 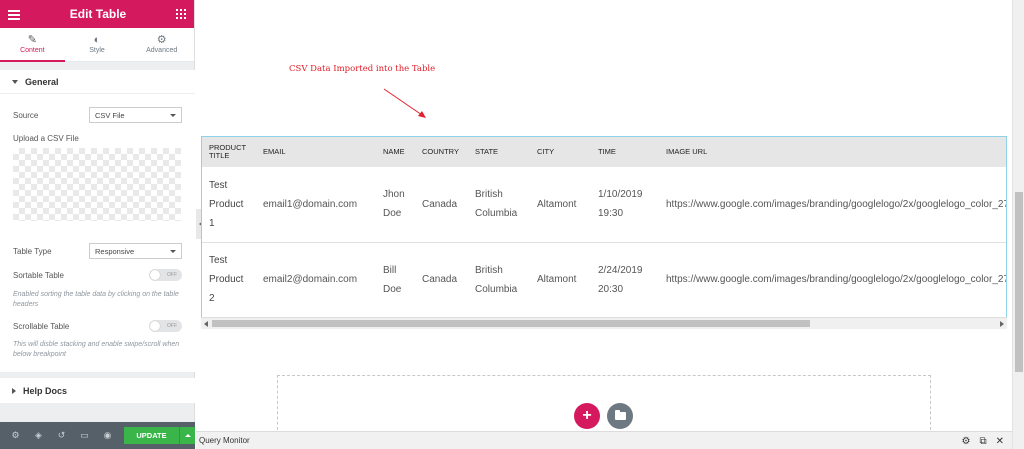 I want to click on panel-footer: ⚙ ◈ ↺ ▭ ◉ UPDATE, so click(x=97, y=435).